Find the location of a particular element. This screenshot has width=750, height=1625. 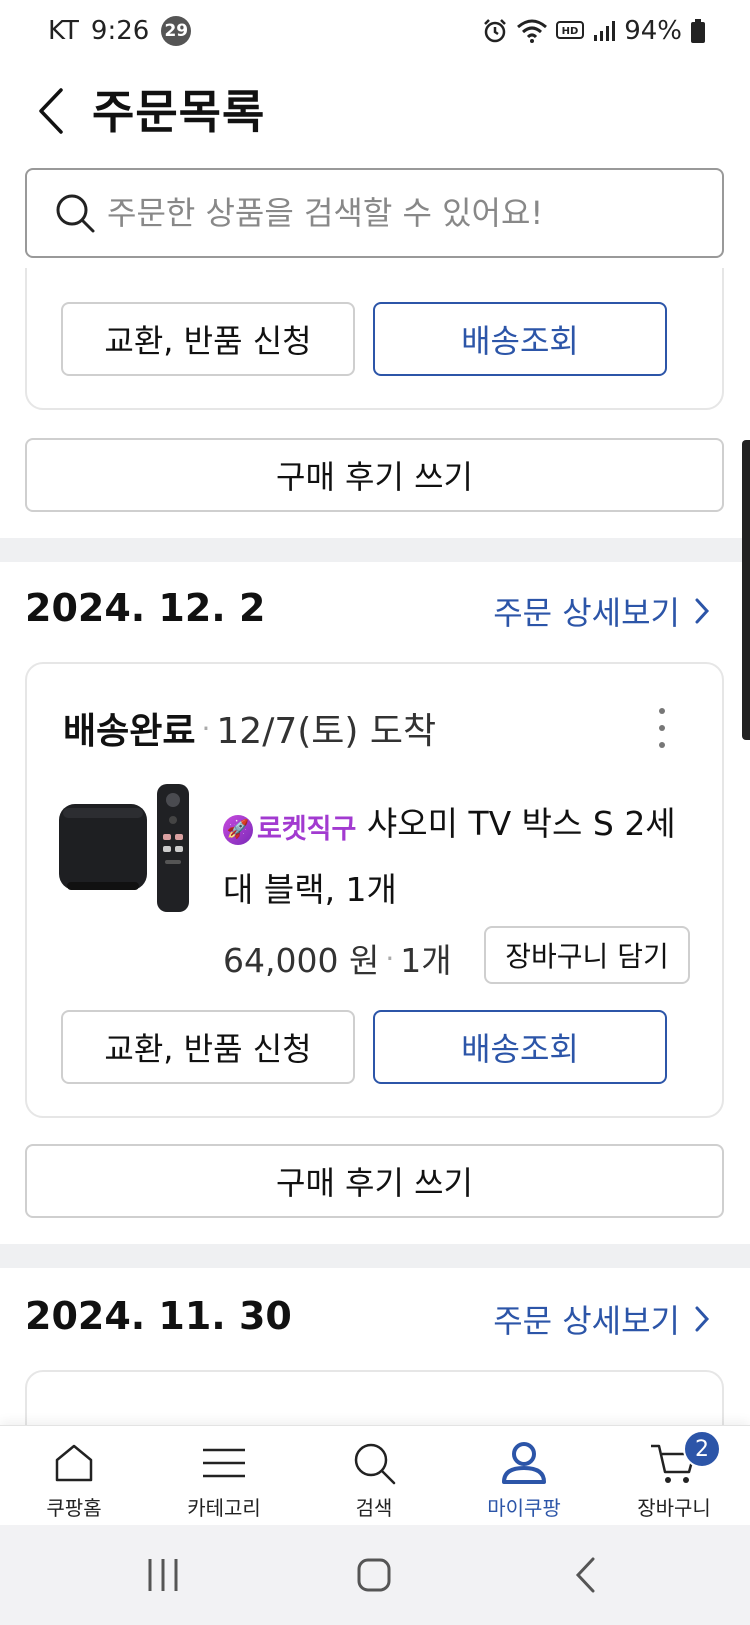

rocket-direct-badge: 🚀 로켓직구 is located at coordinates (289, 830).